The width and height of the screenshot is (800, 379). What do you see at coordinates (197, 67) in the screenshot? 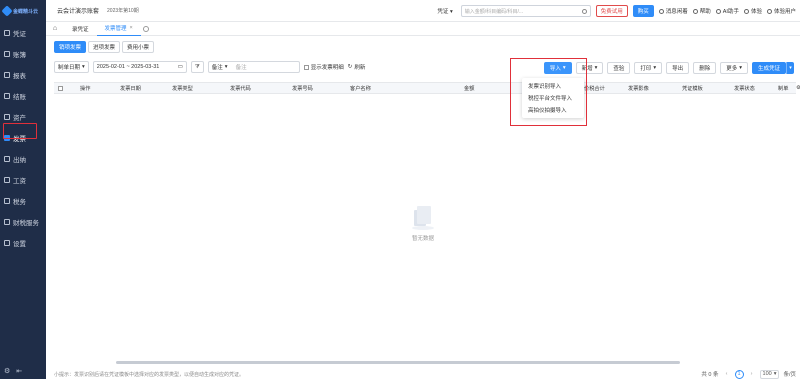
I see `filter-icon: ⧩` at bounding box center [197, 67].